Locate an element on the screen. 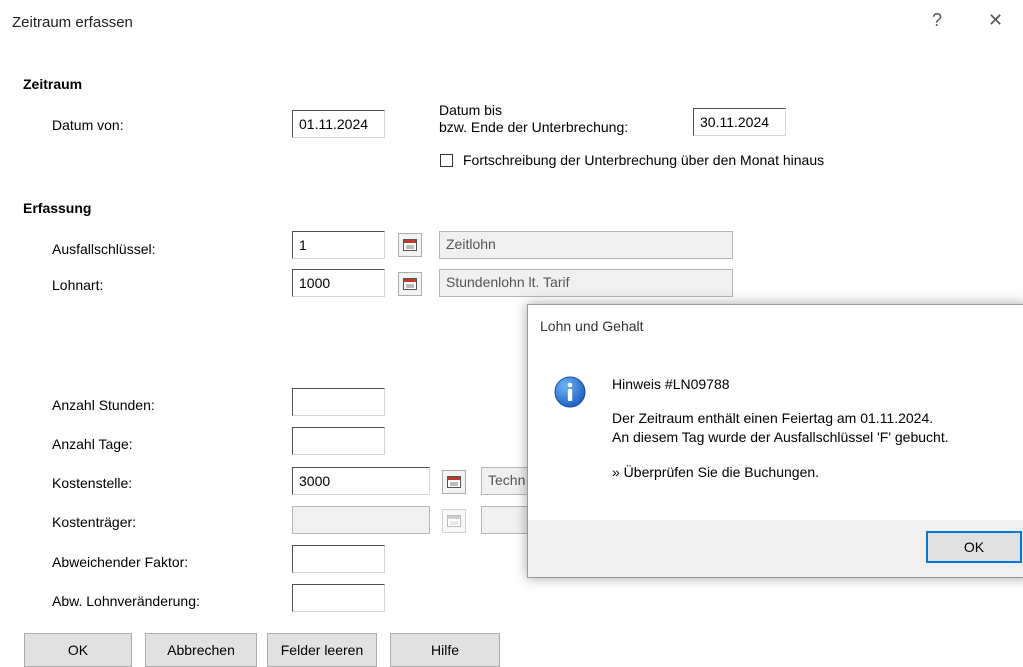  tage-label: Anzahl Tage: is located at coordinates (92, 444).